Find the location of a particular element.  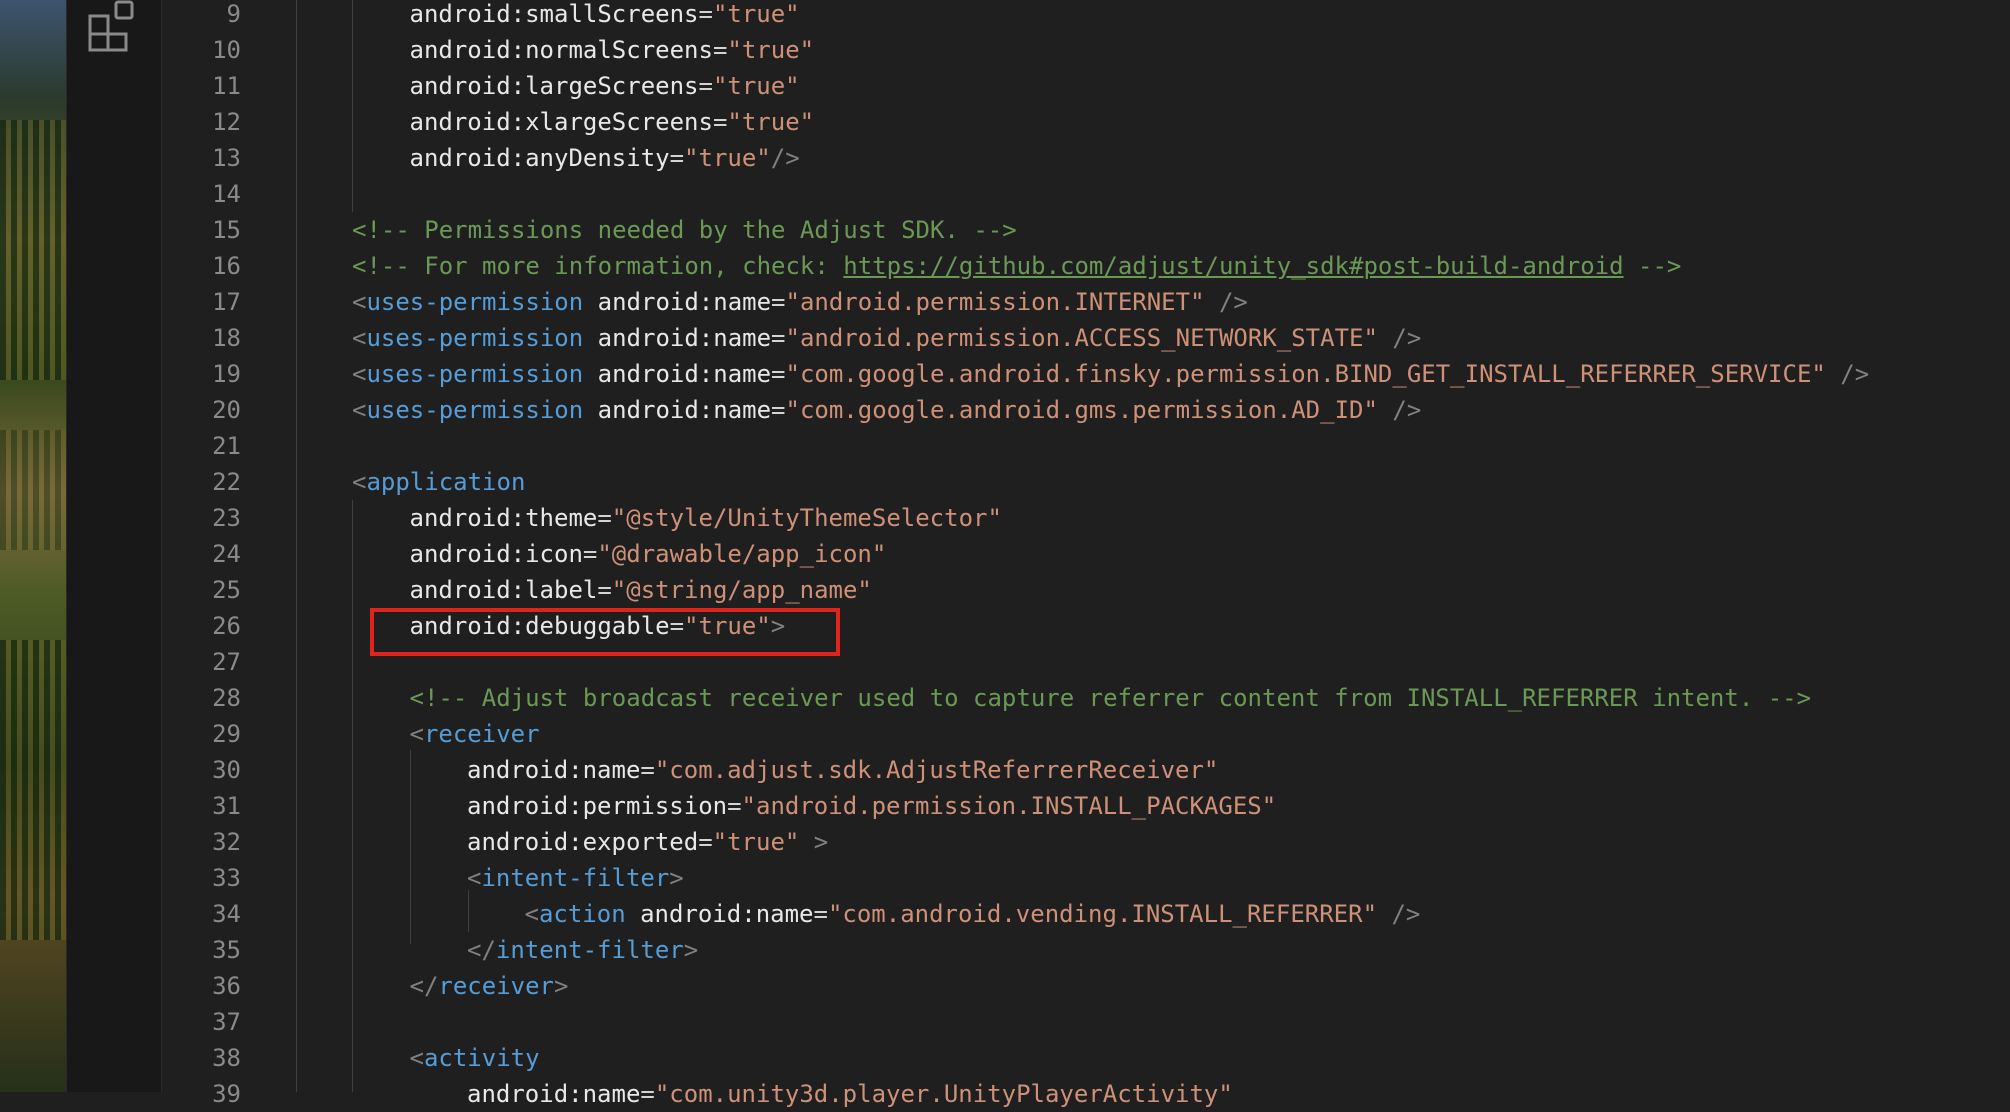

code-token: > is located at coordinates (691, 950).